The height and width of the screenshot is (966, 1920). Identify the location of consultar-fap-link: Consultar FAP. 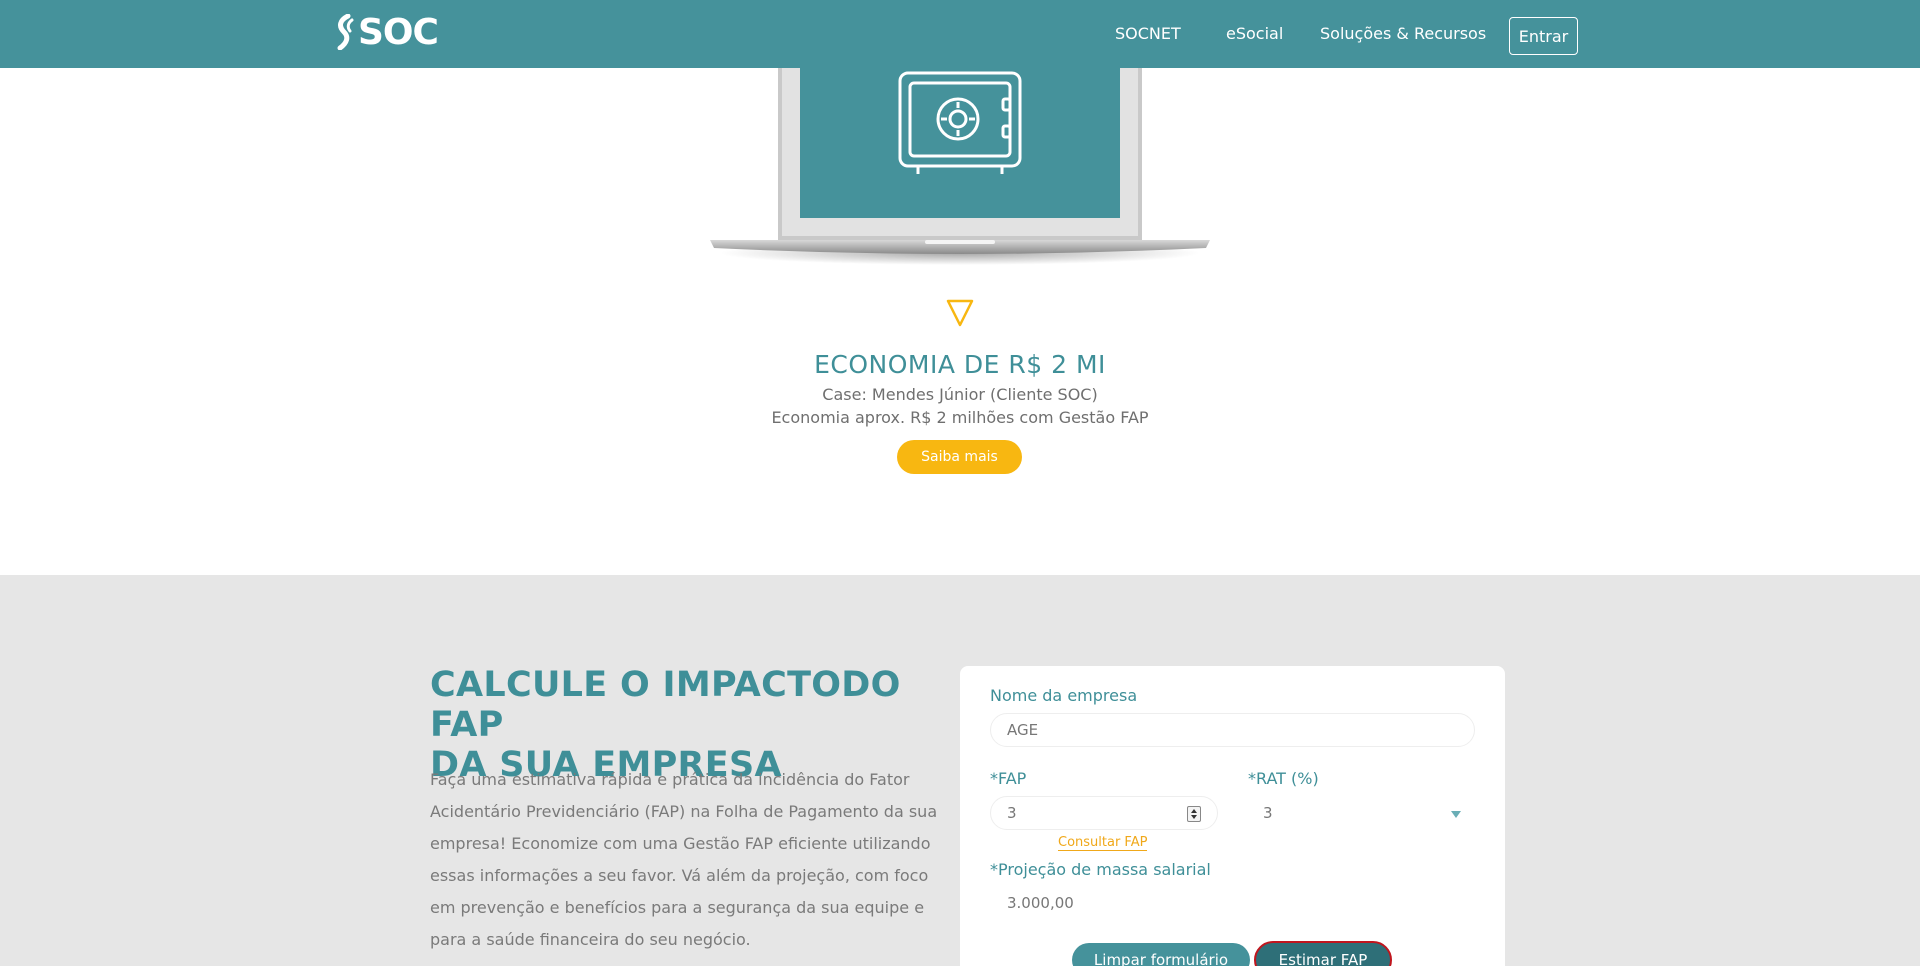
(1103, 843).